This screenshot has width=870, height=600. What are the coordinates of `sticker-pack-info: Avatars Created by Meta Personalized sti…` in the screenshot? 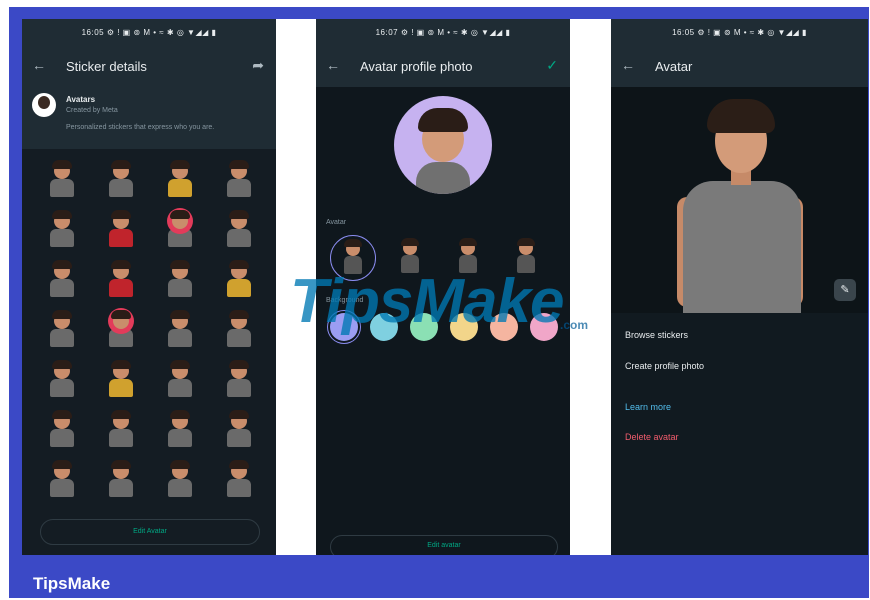 It's located at (149, 118).